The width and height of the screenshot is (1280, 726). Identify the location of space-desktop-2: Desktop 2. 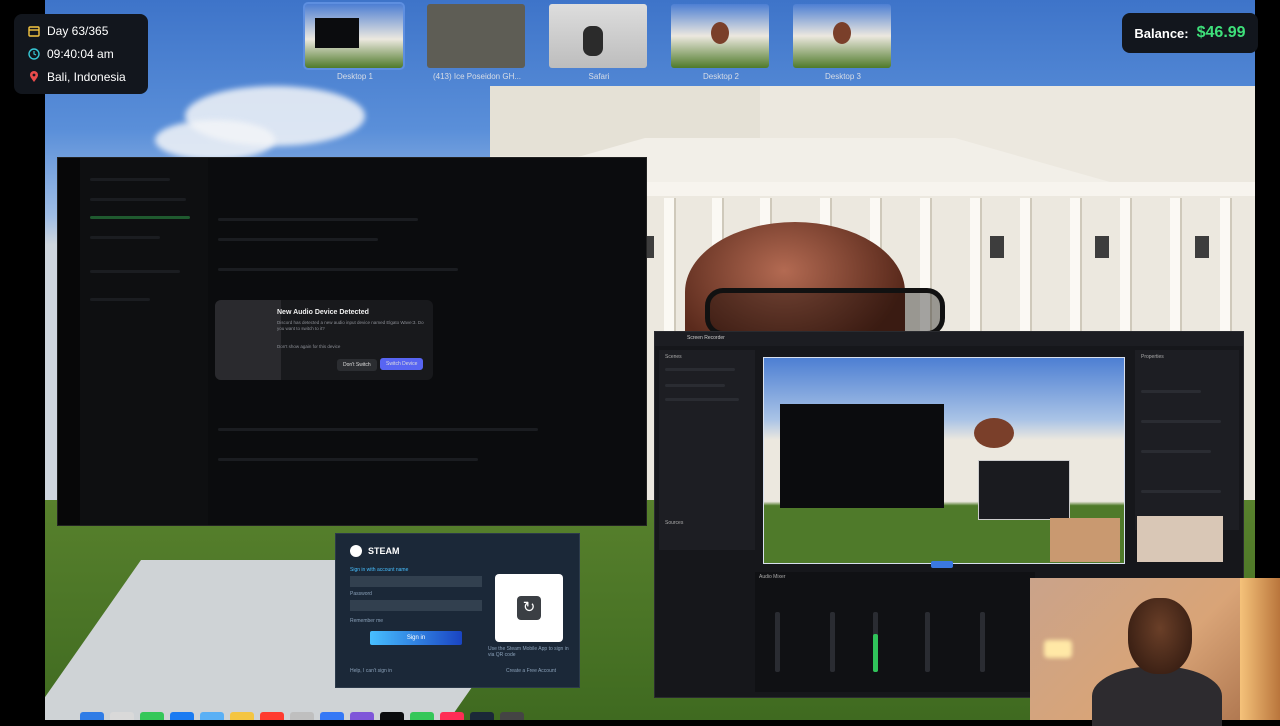
(721, 45).